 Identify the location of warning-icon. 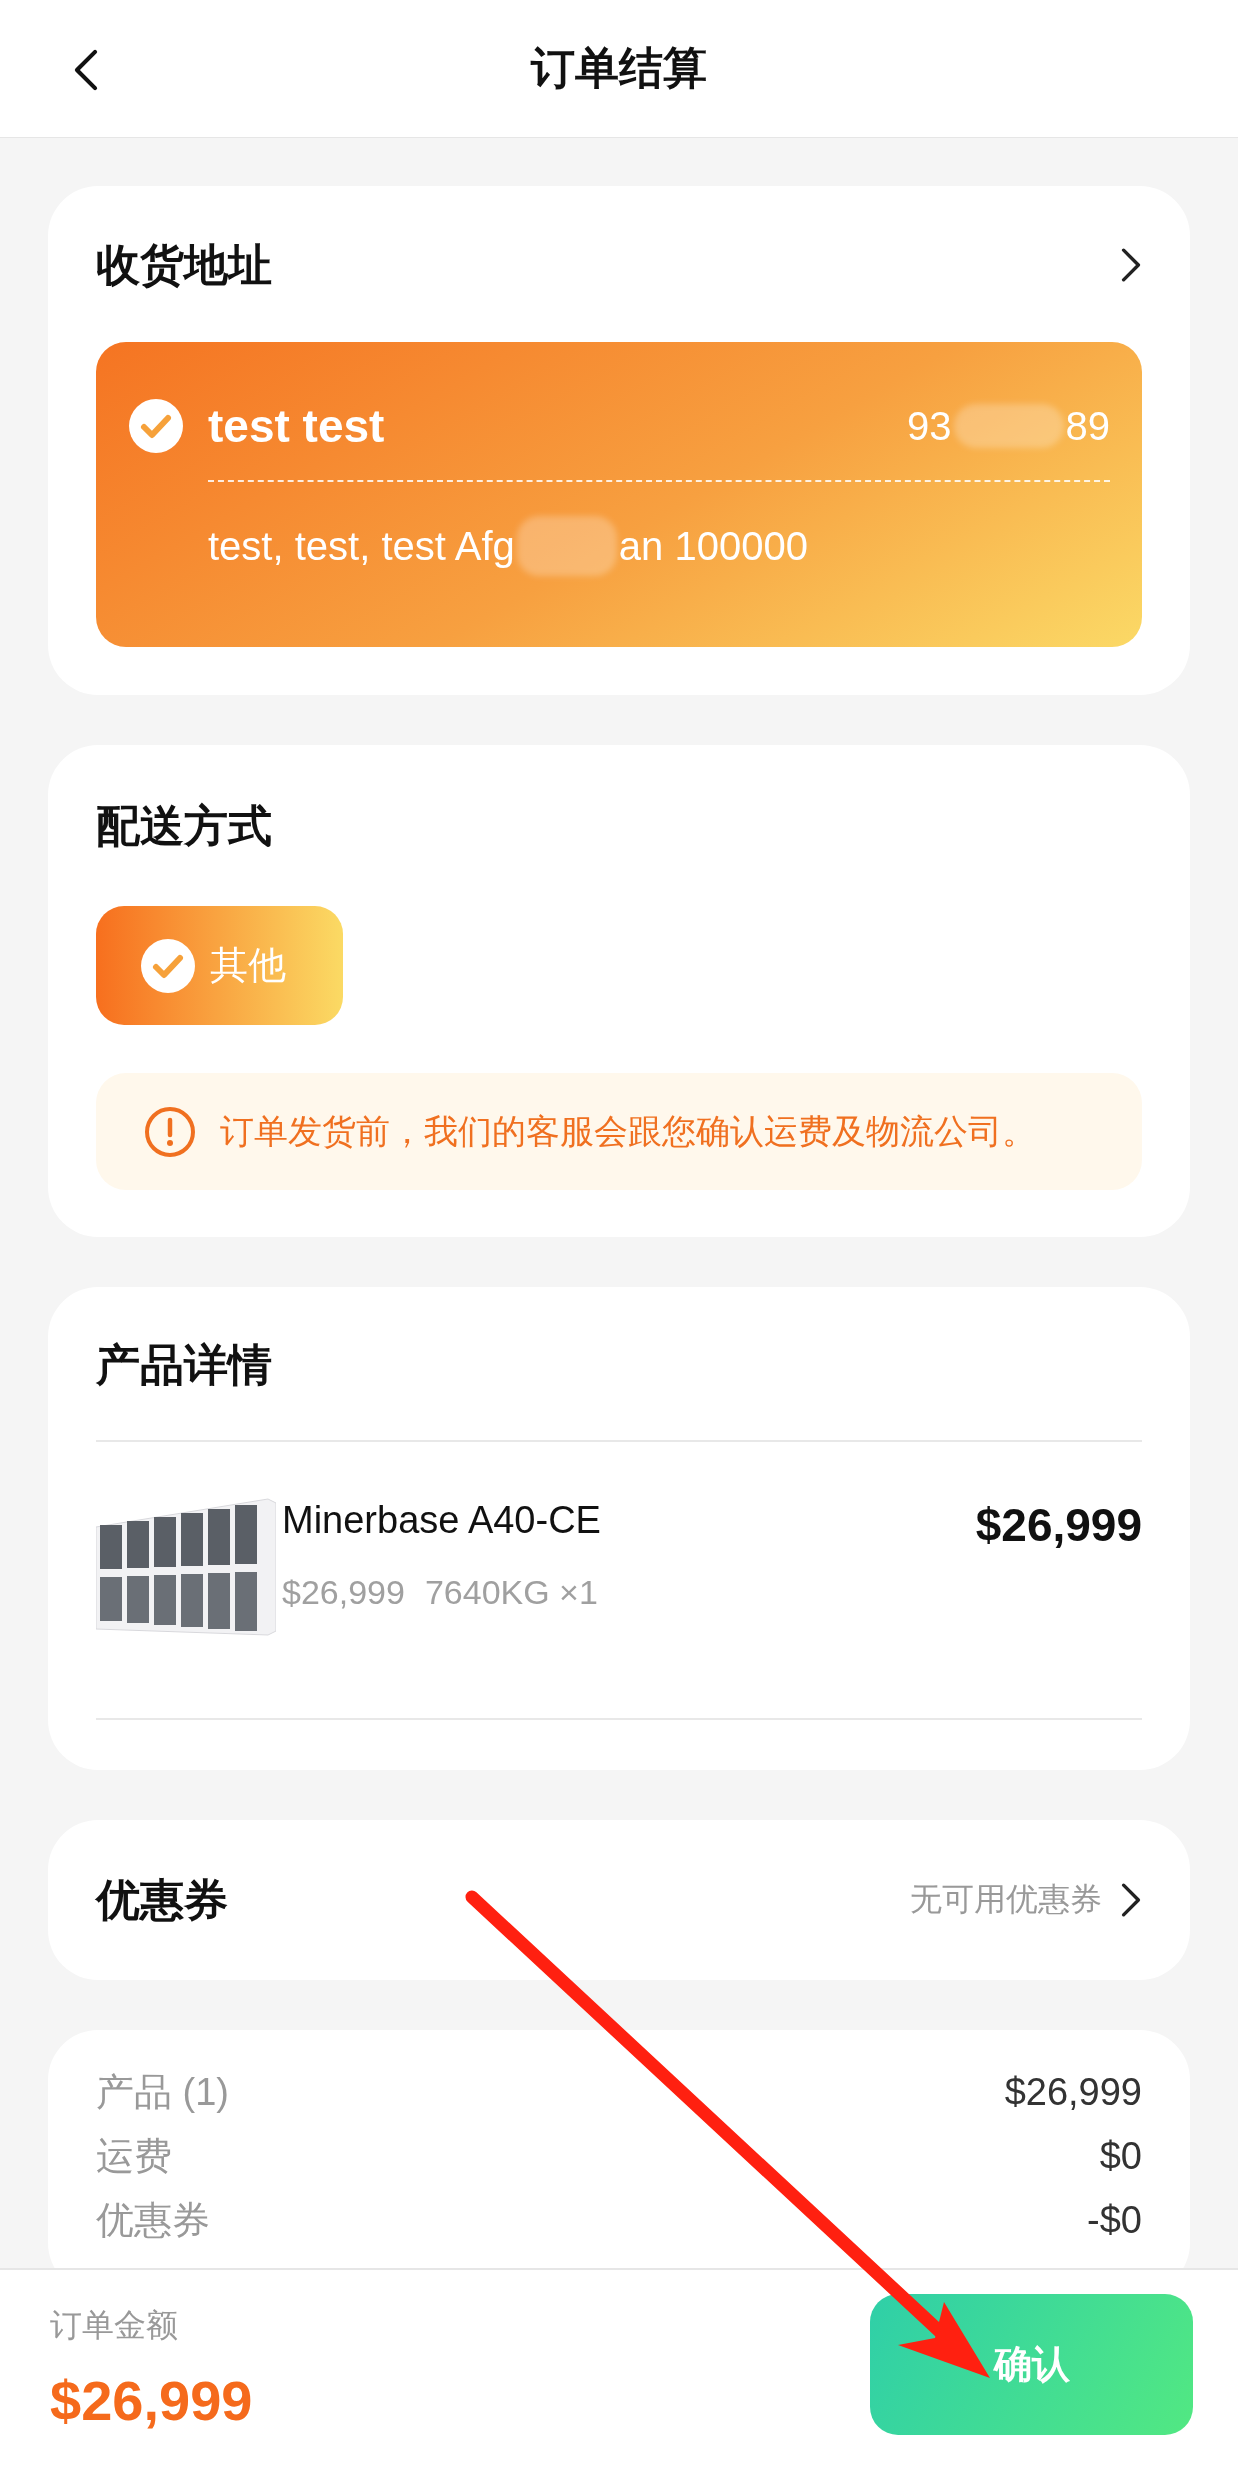
(170, 1131).